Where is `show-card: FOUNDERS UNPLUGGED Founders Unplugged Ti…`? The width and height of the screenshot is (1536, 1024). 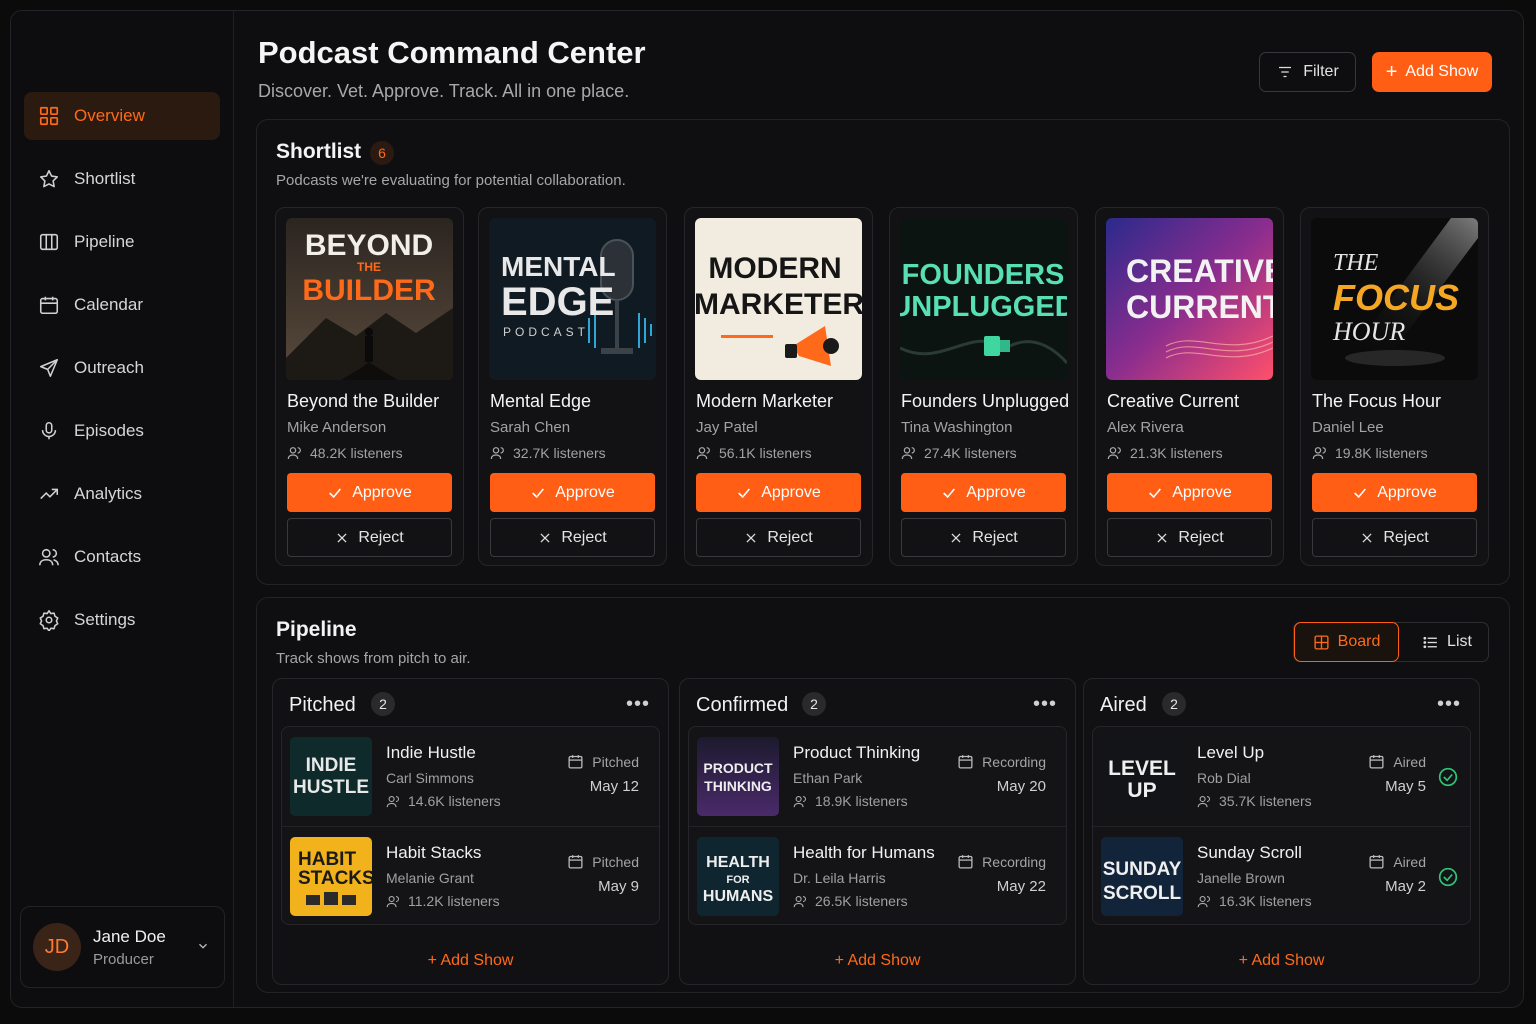 show-card: FOUNDERS UNPLUGGED Founders Unplugged Ti… is located at coordinates (983, 386).